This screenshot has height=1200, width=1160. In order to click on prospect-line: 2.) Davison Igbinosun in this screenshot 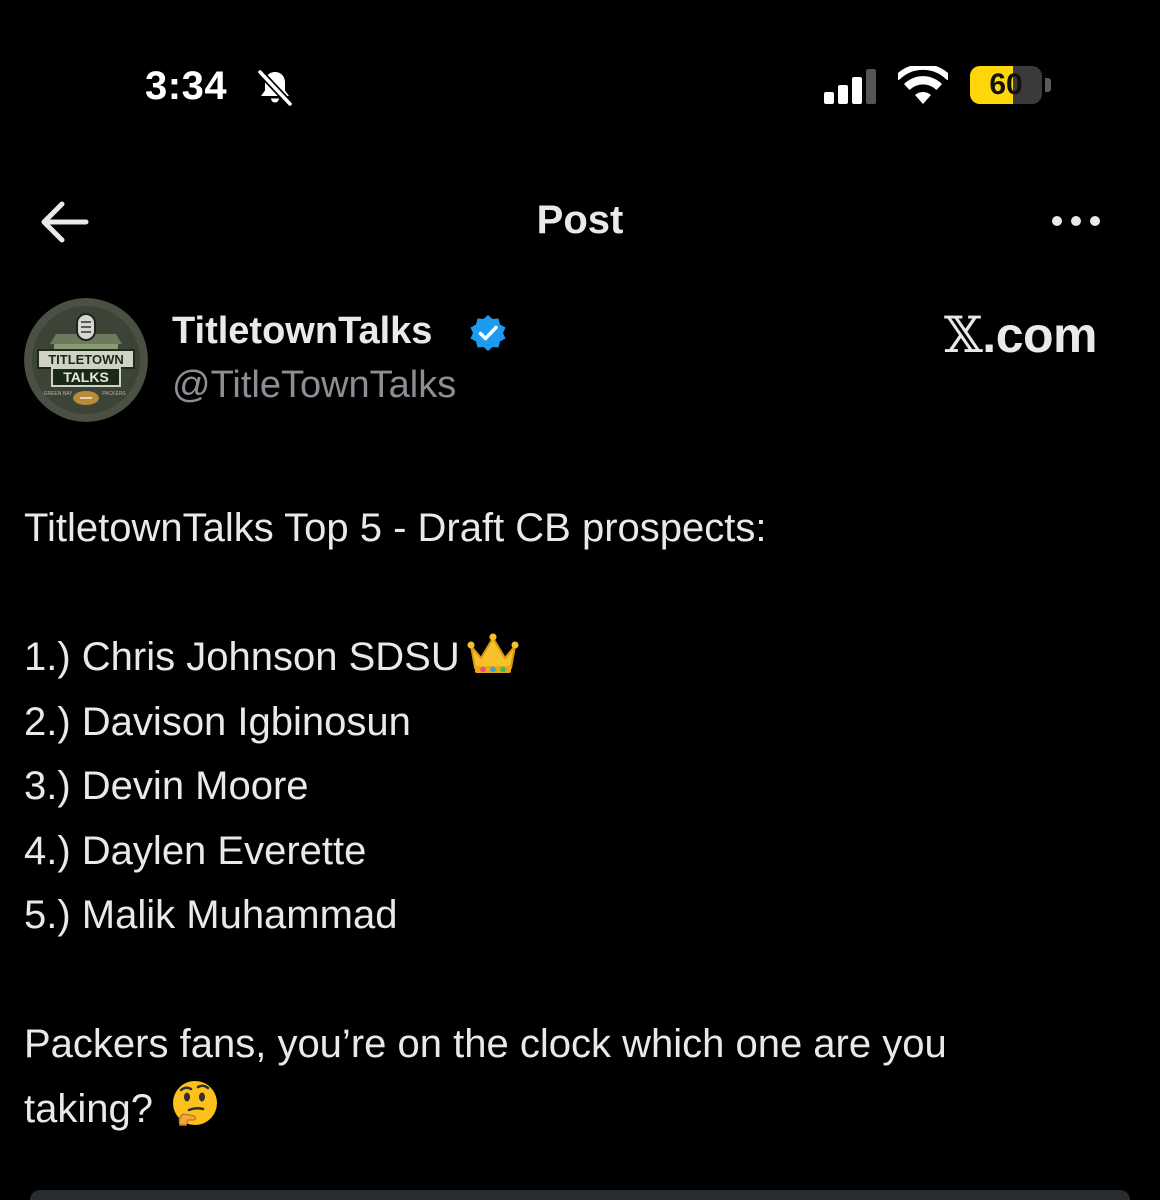, I will do `click(217, 721)`.